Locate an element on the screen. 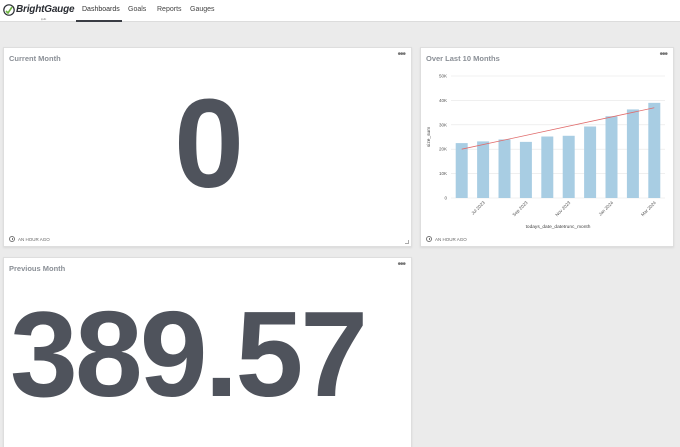 Image resolution: width=680 pixels, height=447 pixels. y-tick-label: 10K is located at coordinates (443, 173).